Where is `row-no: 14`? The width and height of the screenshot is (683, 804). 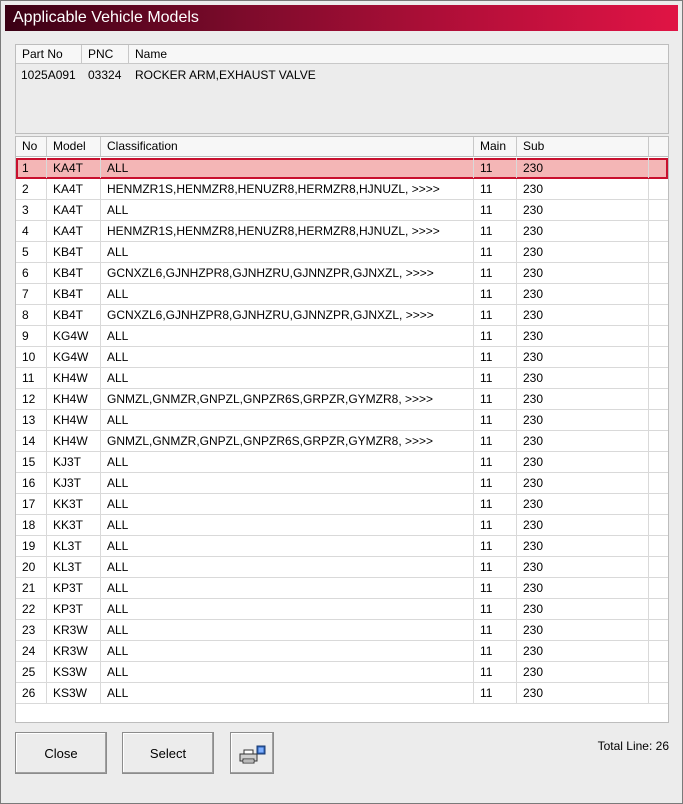
row-no: 14 is located at coordinates (31, 441).